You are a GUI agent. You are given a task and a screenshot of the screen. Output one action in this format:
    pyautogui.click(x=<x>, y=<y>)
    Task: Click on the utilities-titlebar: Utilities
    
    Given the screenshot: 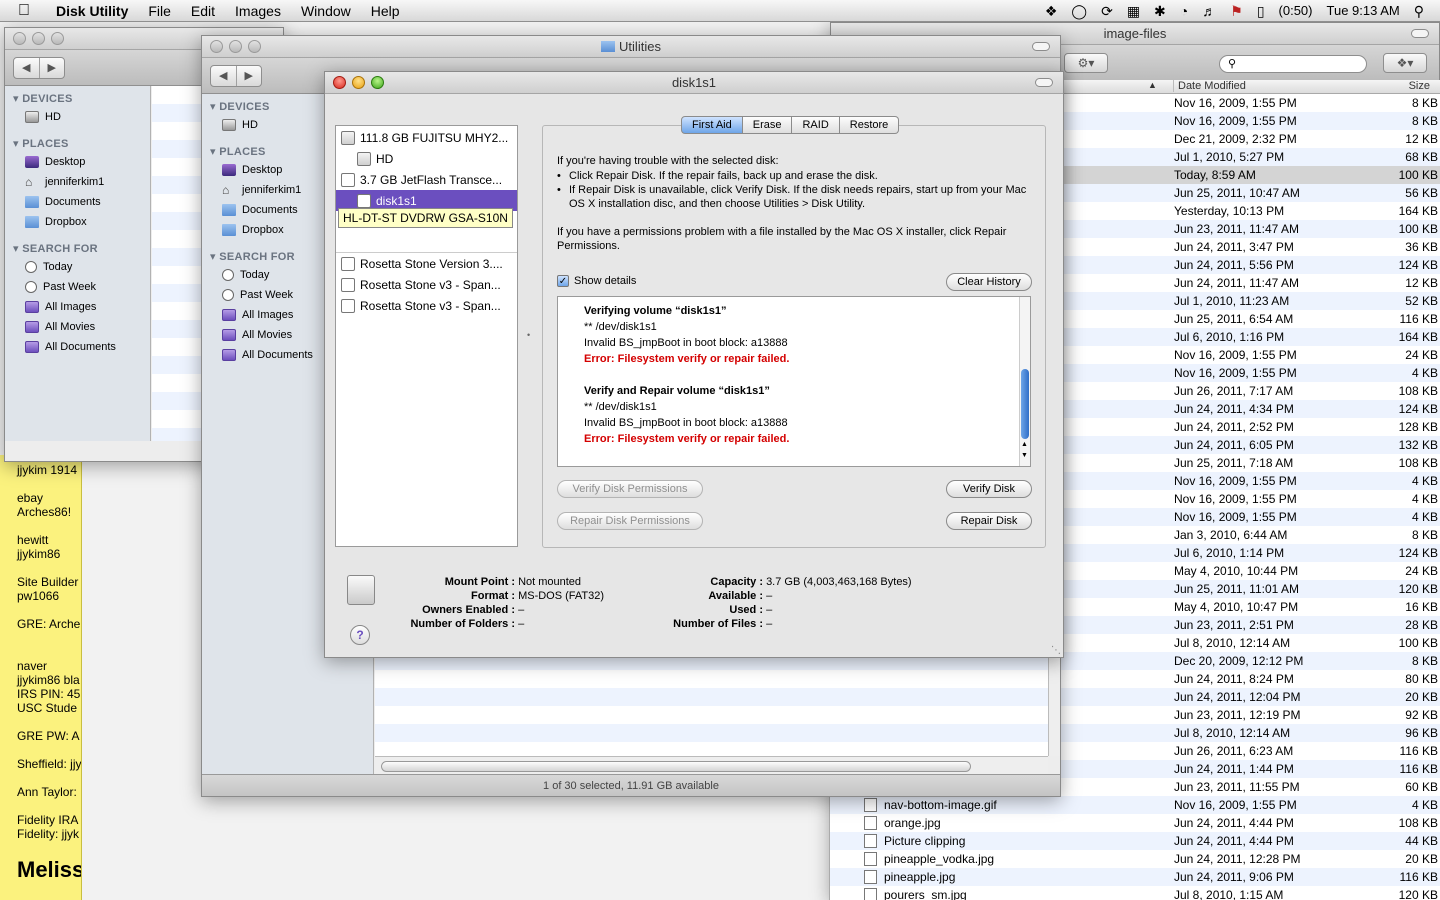 What is the action you would take?
    pyautogui.click(x=631, y=47)
    